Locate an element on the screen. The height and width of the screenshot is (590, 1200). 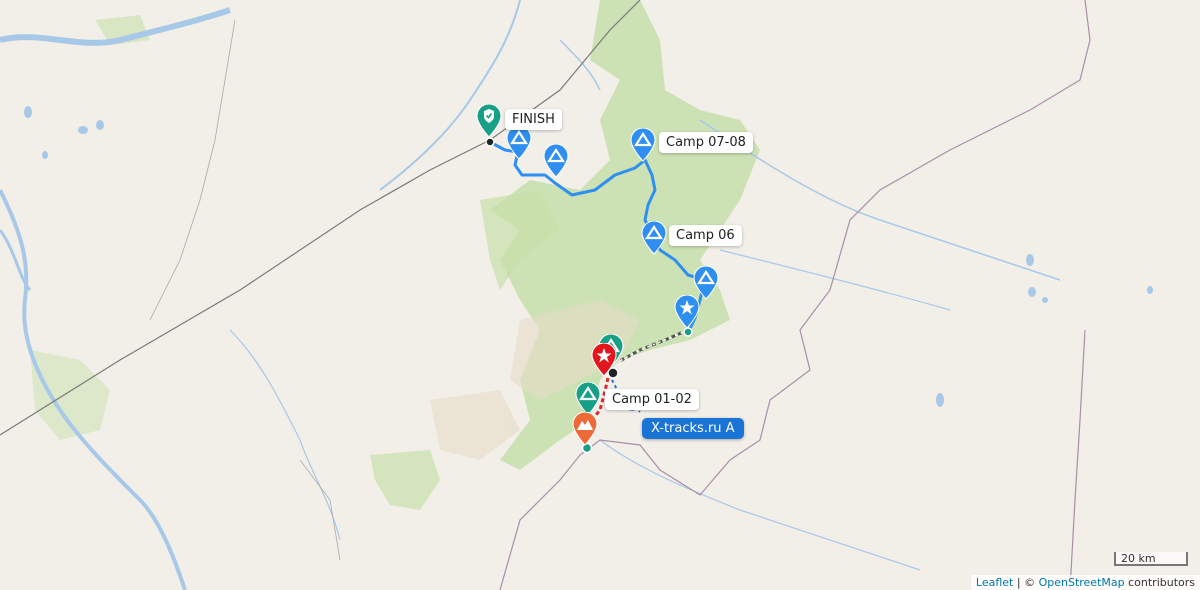
camp-01-02-label: Camp 01-02 is located at coordinates (652, 399).